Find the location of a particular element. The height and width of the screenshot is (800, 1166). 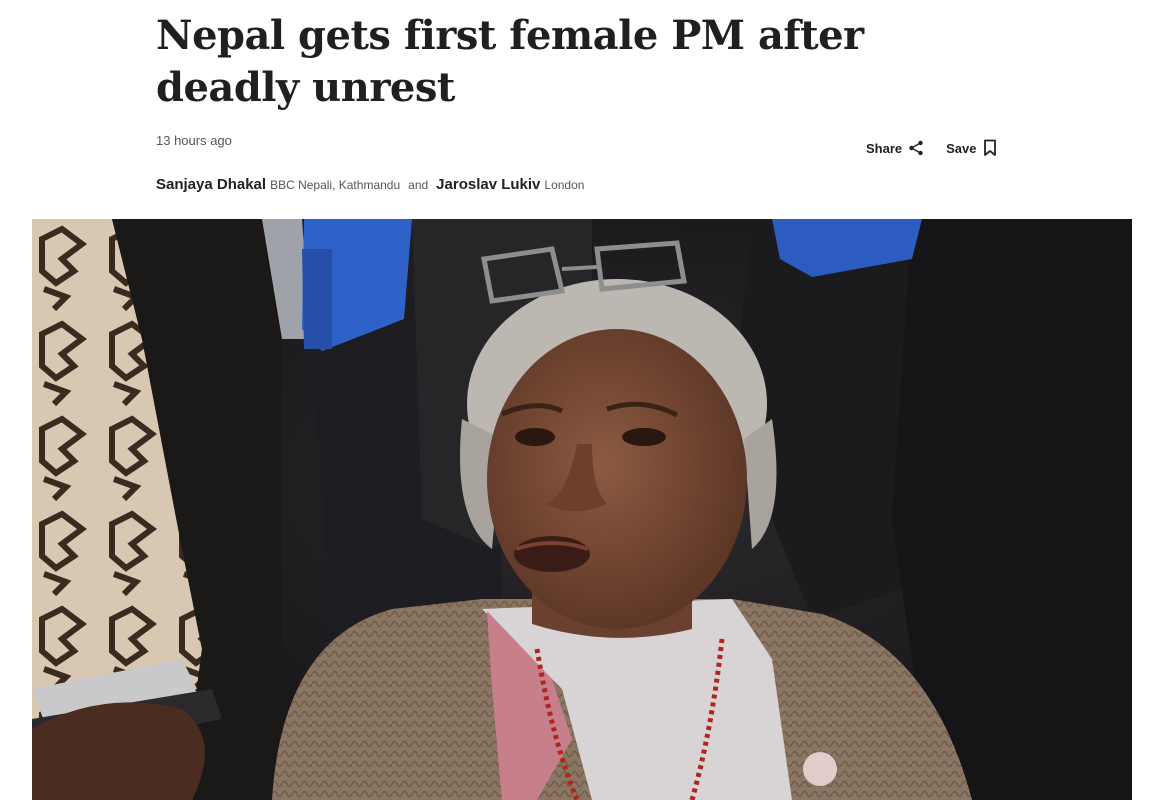

bookmark-icon is located at coordinates (989, 147).